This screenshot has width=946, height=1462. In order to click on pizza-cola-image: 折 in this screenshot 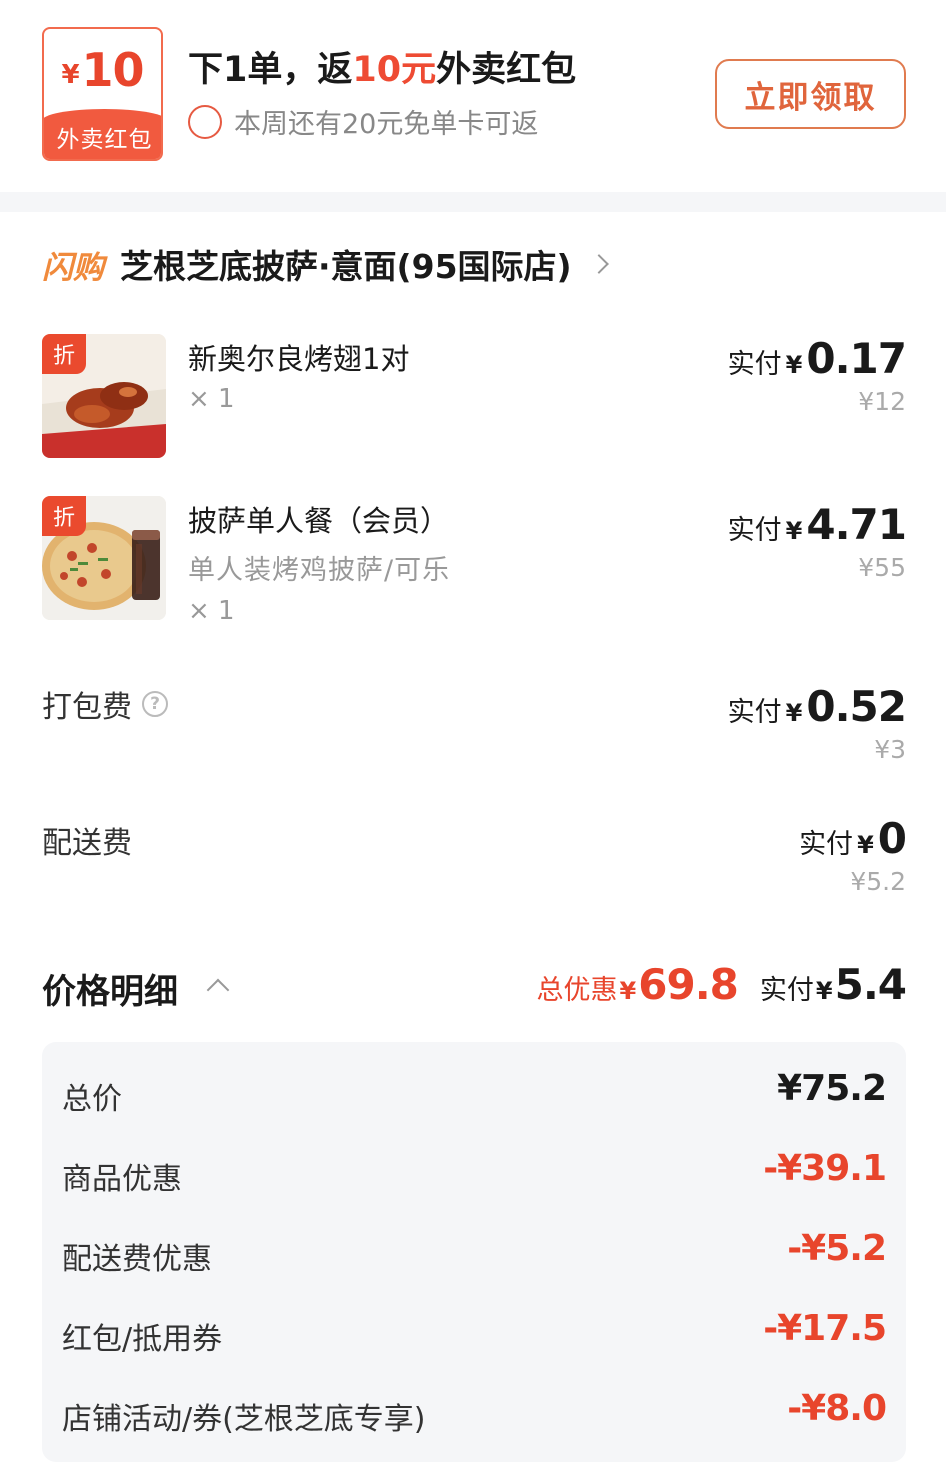, I will do `click(104, 558)`.